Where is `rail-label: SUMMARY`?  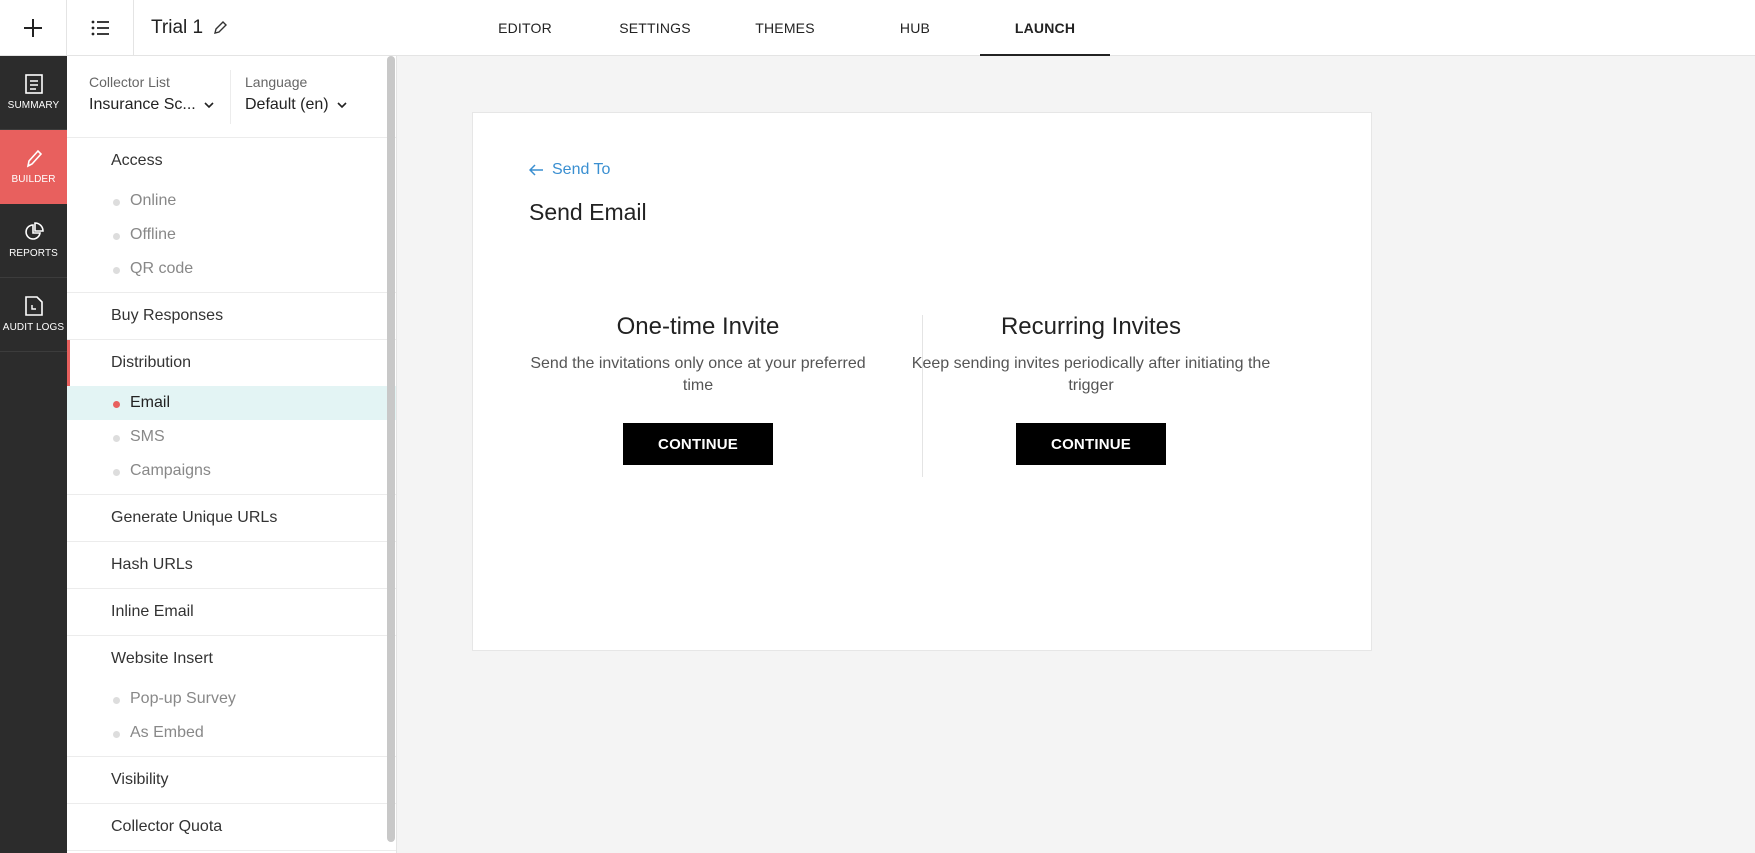
rail-label: SUMMARY is located at coordinates (33, 105).